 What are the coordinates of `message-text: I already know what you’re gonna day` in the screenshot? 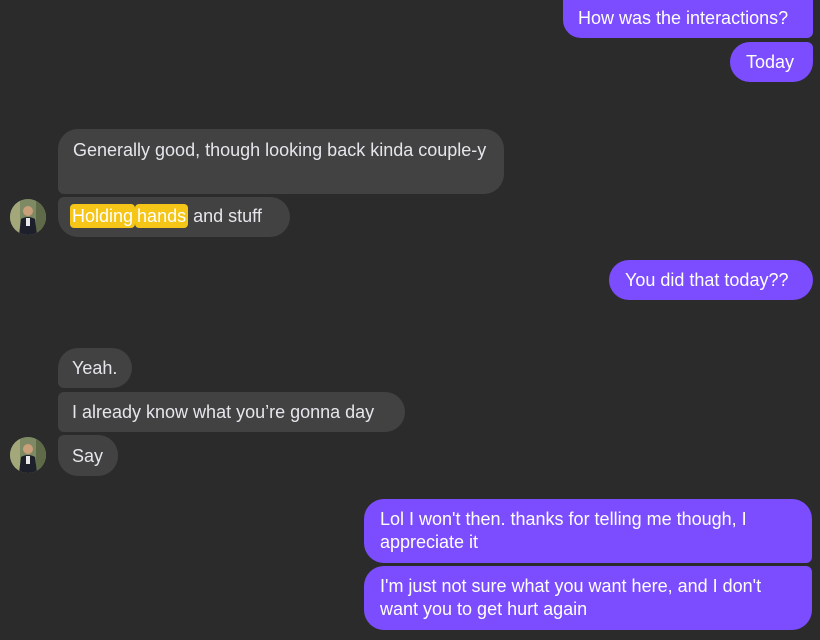 It's located at (223, 412).